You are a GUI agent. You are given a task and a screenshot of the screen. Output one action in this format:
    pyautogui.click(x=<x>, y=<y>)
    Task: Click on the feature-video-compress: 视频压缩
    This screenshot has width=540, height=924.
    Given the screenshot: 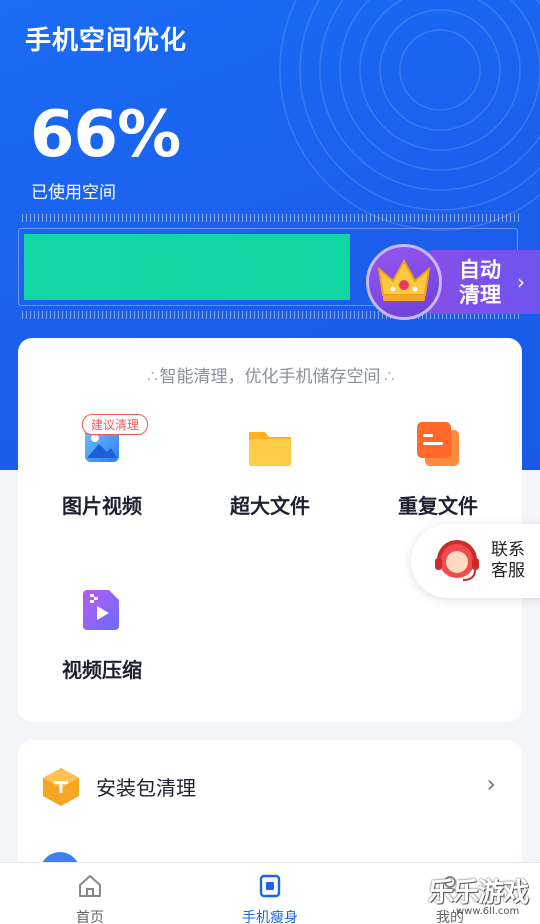 What is the action you would take?
    pyautogui.click(x=102, y=633)
    